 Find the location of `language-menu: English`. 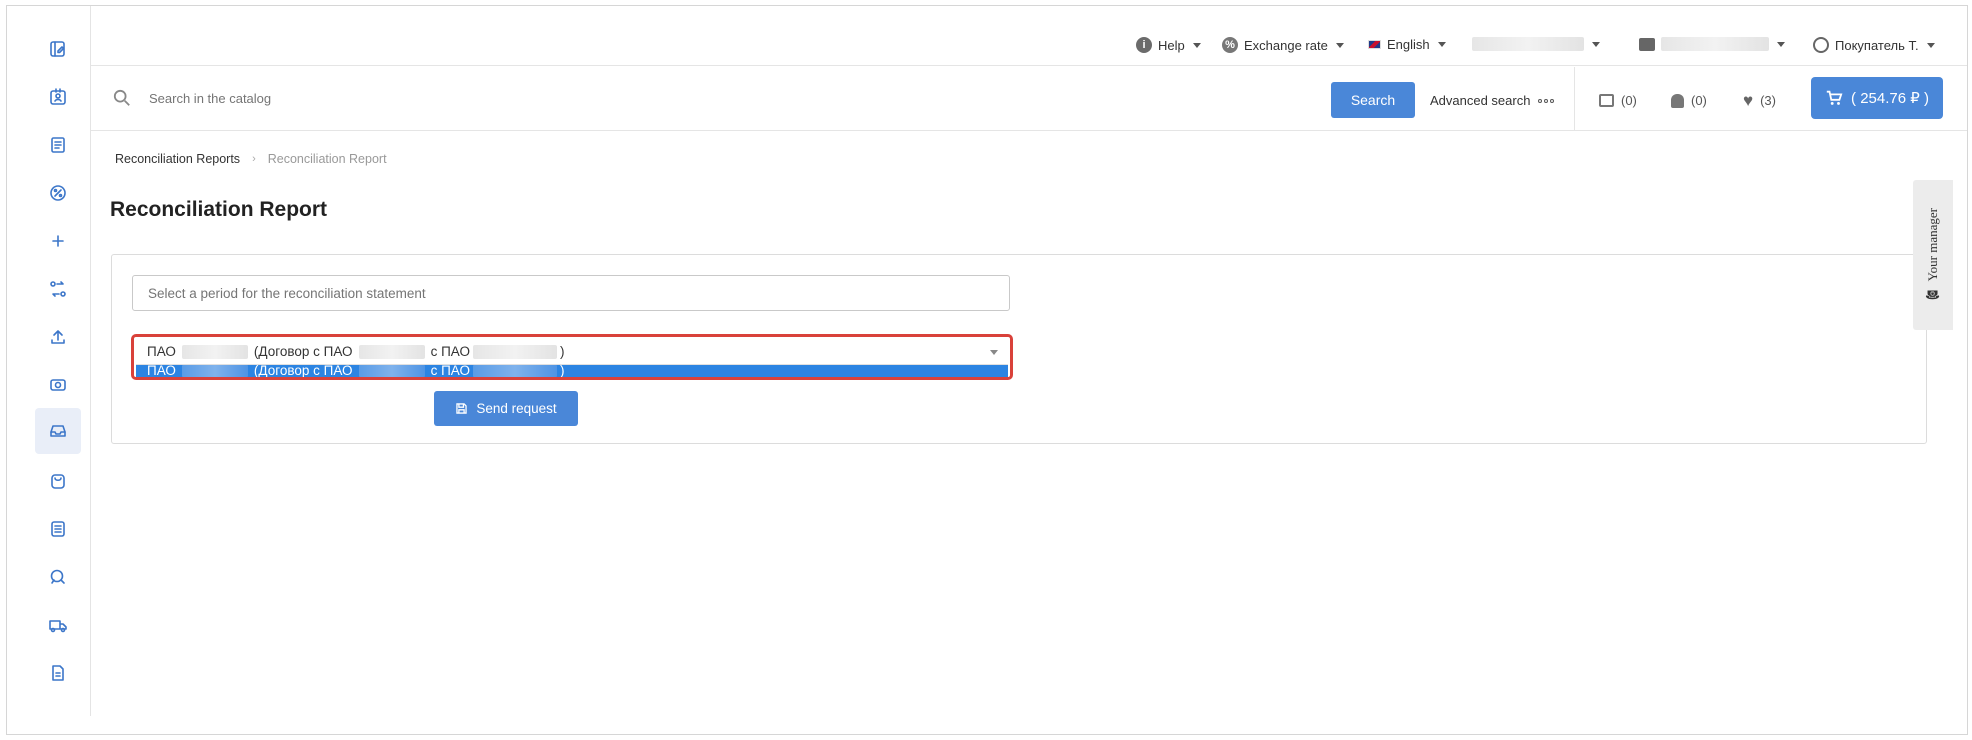

language-menu: English is located at coordinates (1407, 44).